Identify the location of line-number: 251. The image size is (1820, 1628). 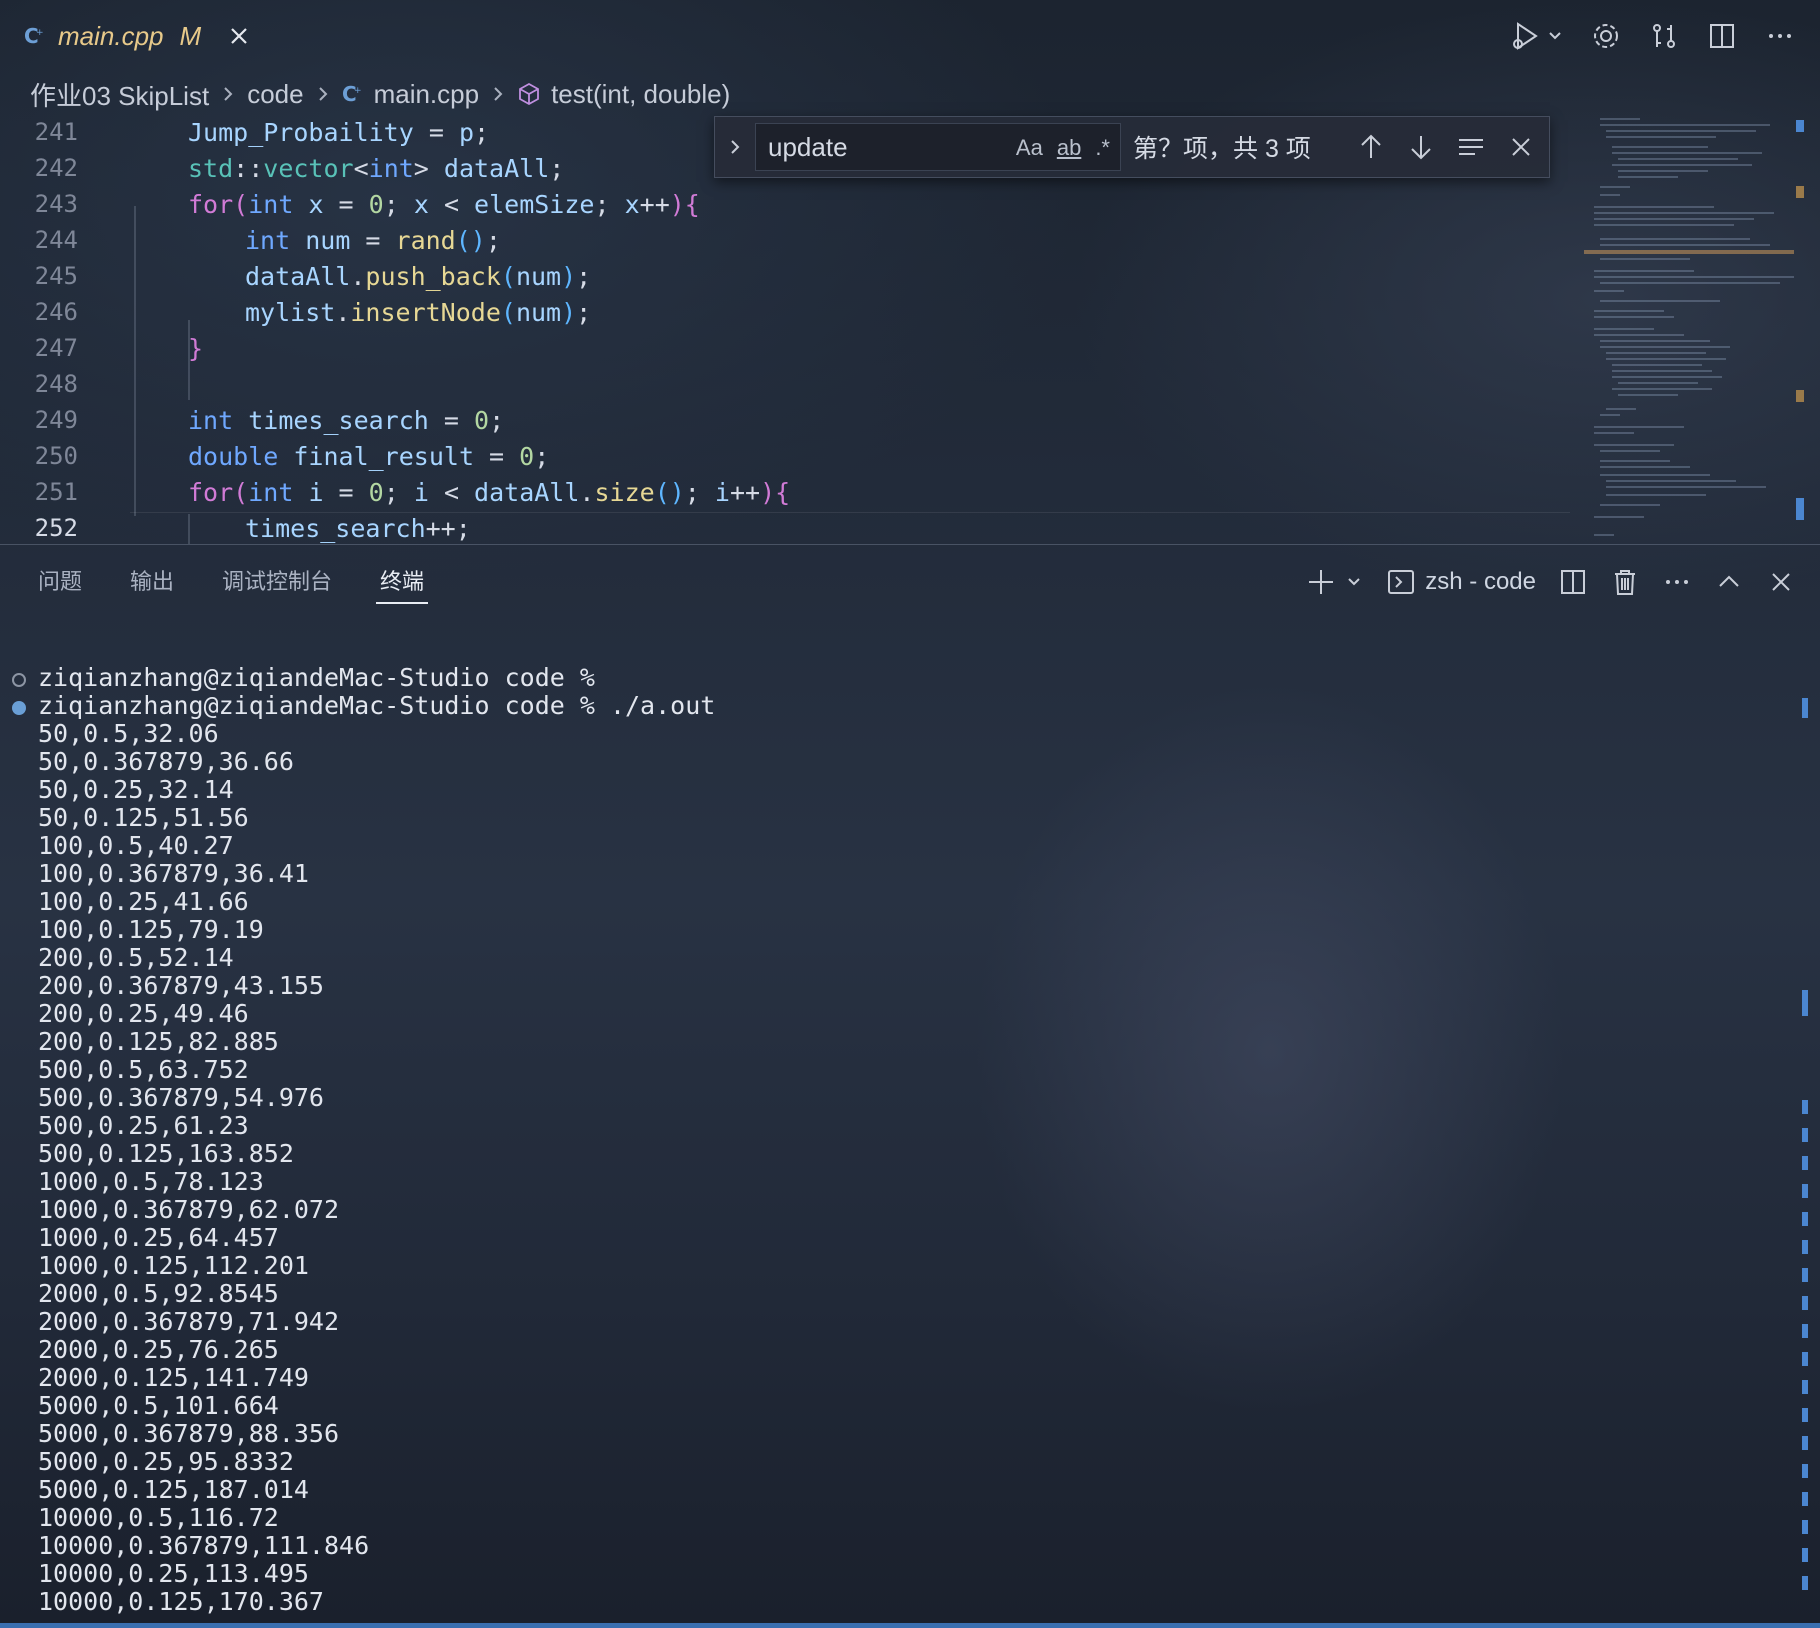
(56, 492).